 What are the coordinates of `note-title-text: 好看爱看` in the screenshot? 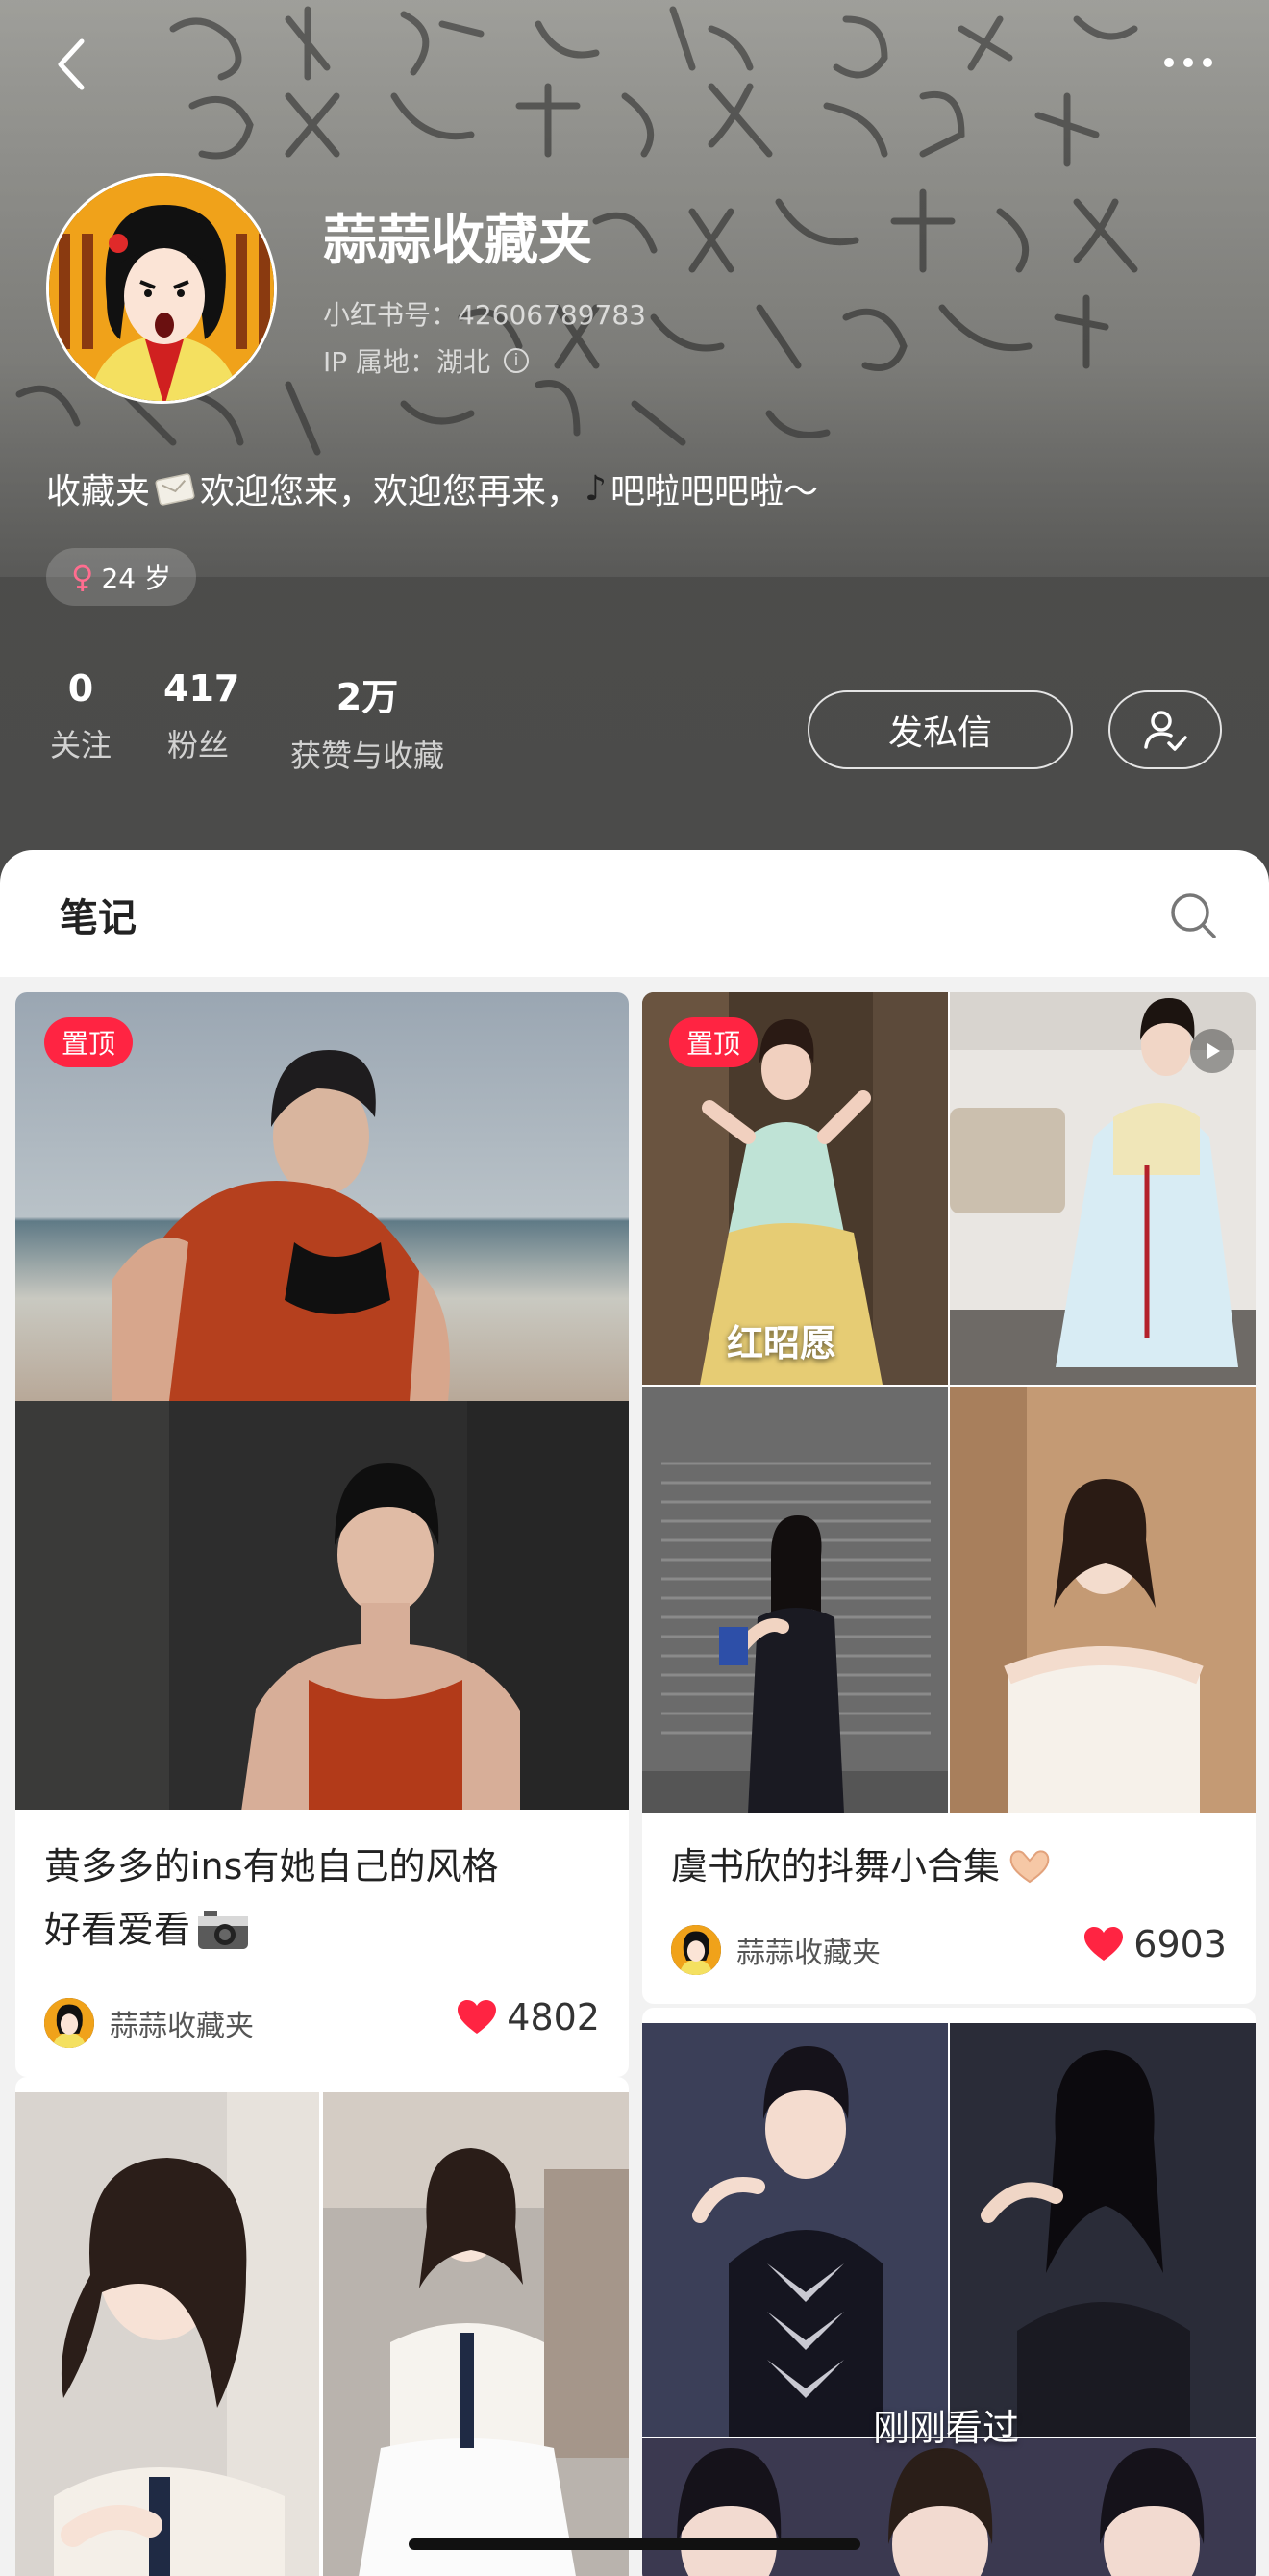 It's located at (117, 1930).